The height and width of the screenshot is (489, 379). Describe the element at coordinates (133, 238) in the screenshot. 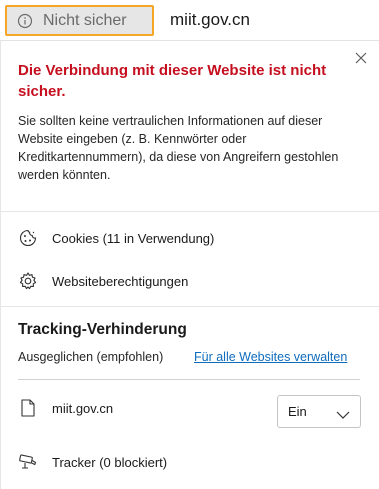

I see `cookies-item-label: Cookies (11 in Verwendung)` at that location.